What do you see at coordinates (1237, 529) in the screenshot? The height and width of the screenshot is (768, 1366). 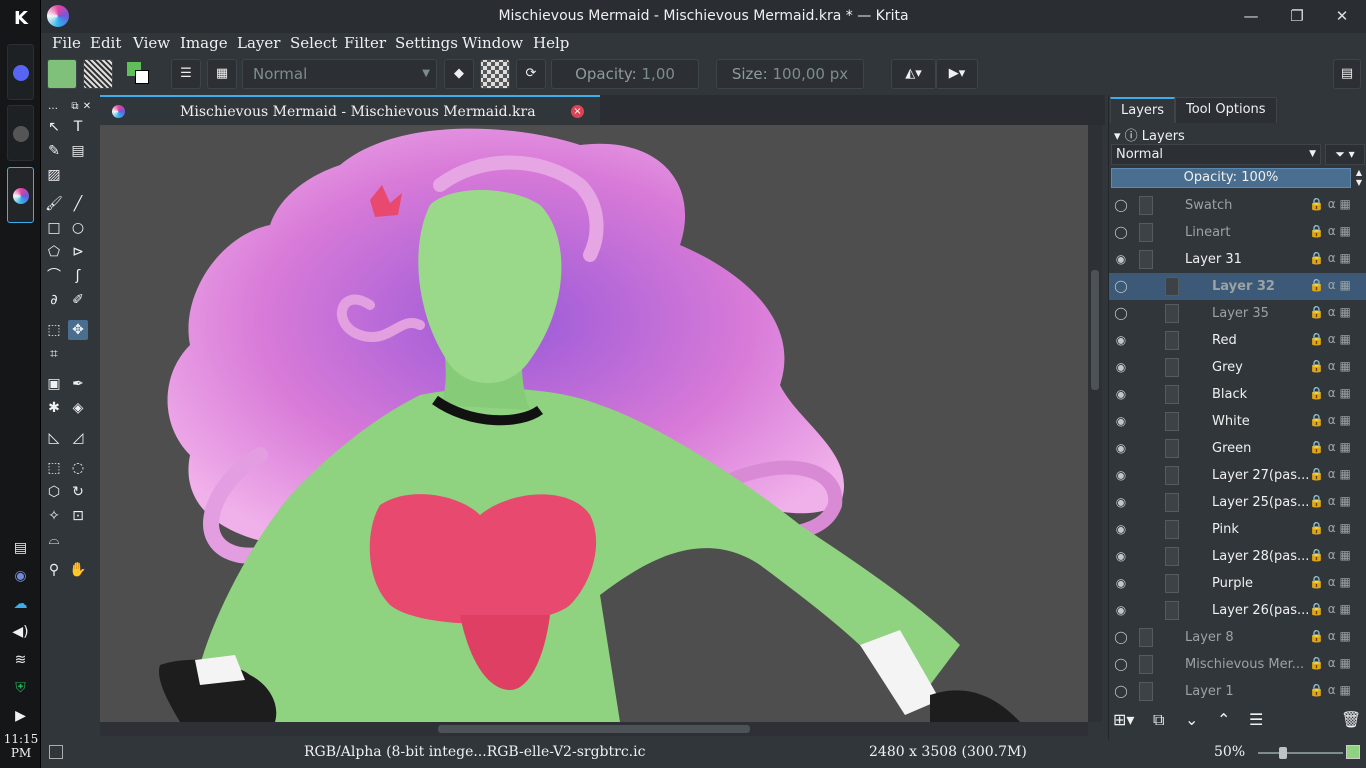 I see `layer-row: ◉ Pink 🔒 α ▦` at bounding box center [1237, 529].